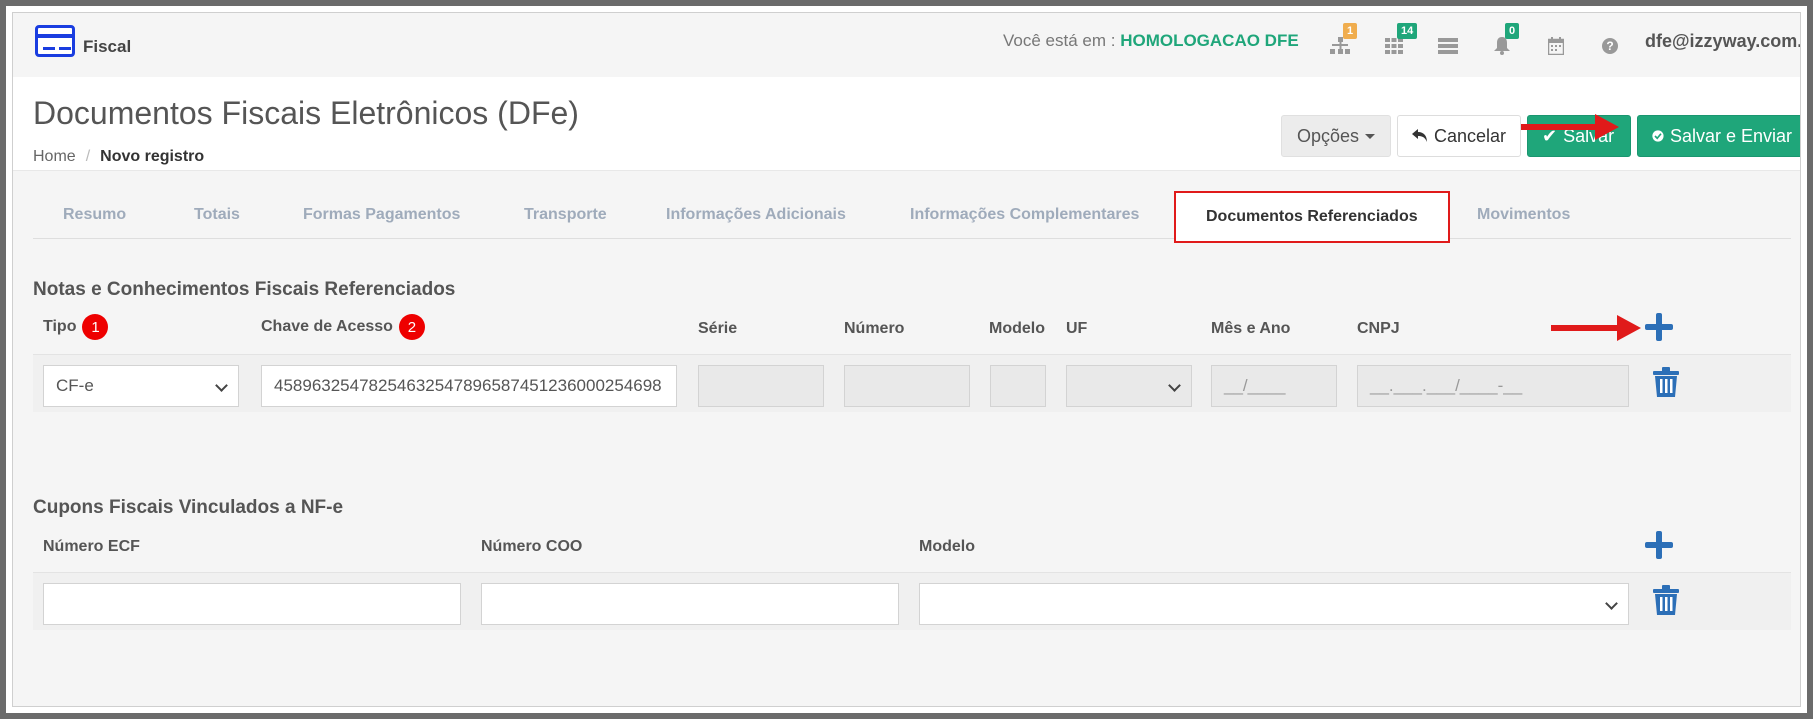 This screenshot has height=719, width=1813. Describe the element at coordinates (107, 46) in the screenshot. I see `module-label: Fiscal` at that location.